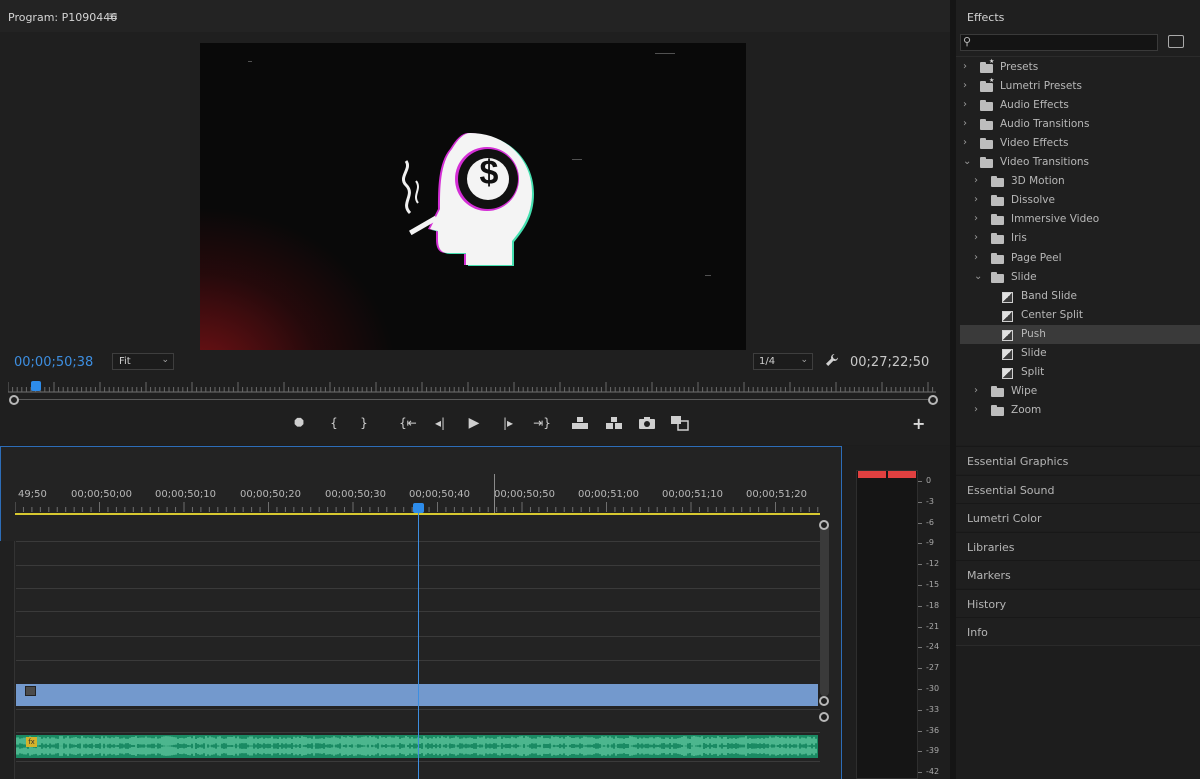  Describe the element at coordinates (1080, 181) in the screenshot. I see `effects-tree-item: › 3D Motion` at that location.